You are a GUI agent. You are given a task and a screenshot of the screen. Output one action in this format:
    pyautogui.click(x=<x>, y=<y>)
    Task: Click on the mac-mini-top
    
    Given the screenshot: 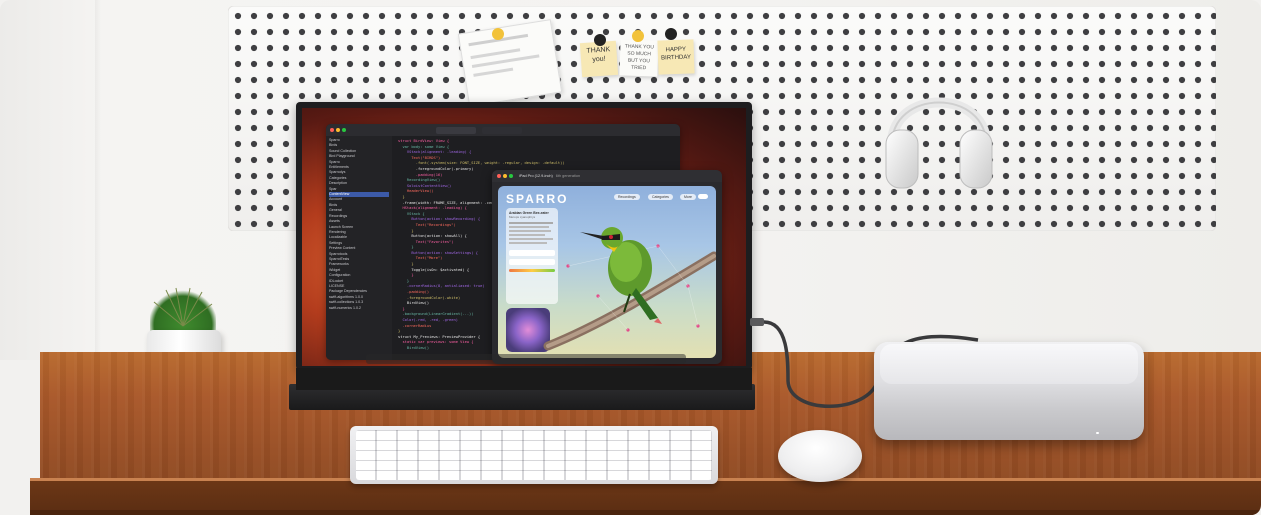 What is the action you would take?
    pyautogui.click(x=1009, y=364)
    